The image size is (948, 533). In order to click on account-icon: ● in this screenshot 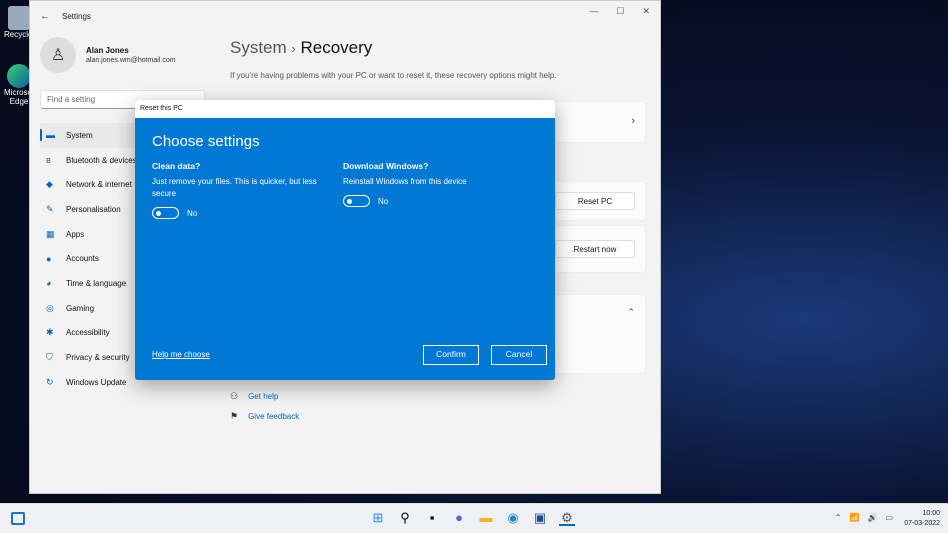, I will do `click(49, 258)`.